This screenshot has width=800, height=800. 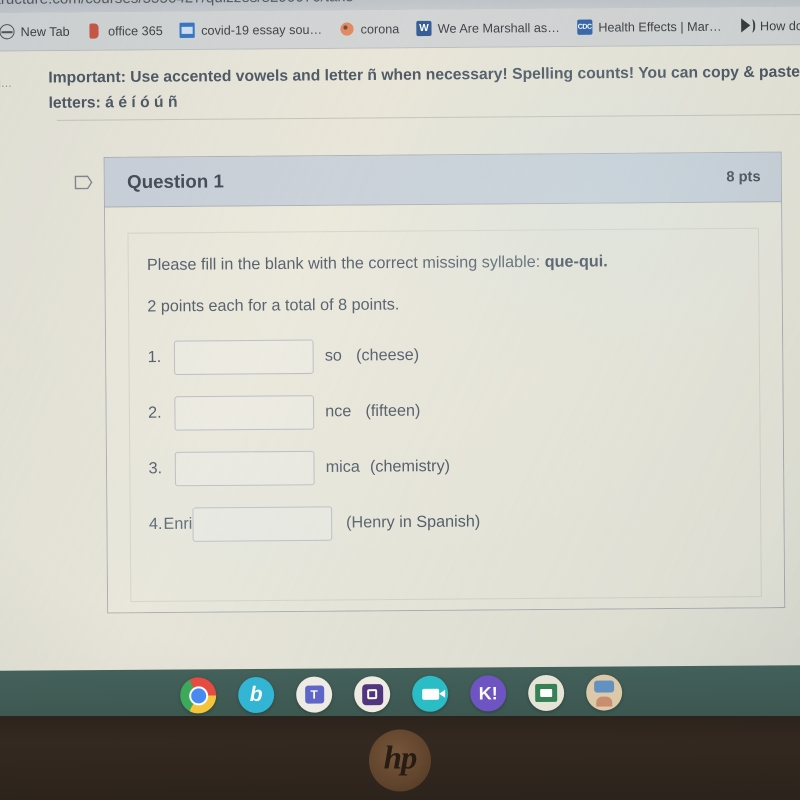 I want to click on hp-logo-text: hp, so click(x=400, y=757).